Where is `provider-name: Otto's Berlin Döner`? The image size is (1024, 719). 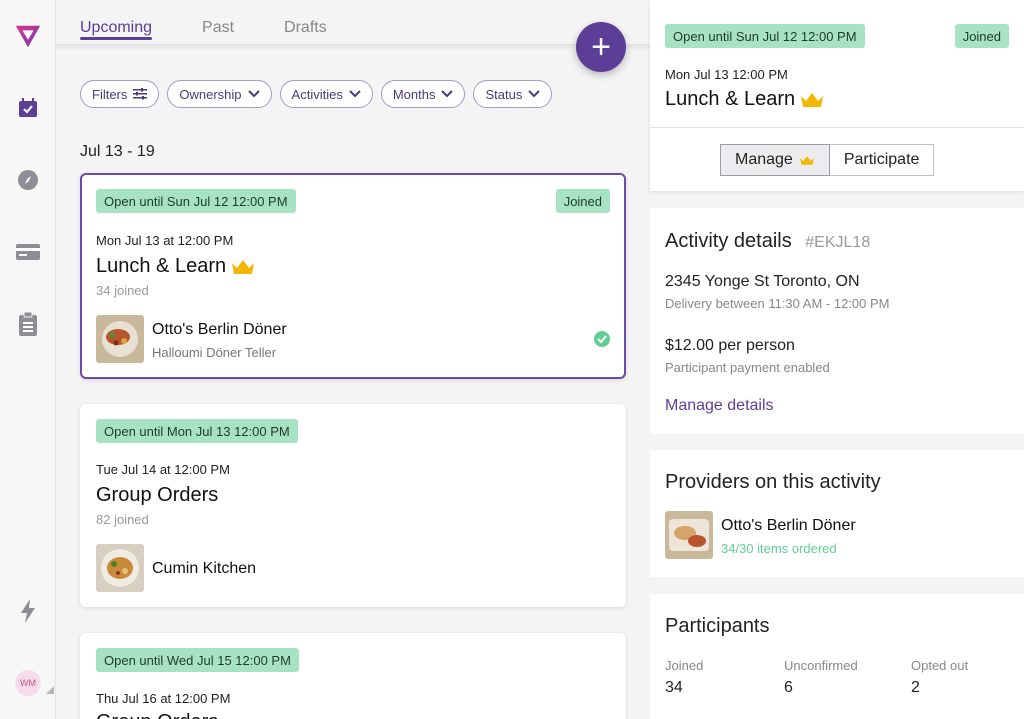
provider-name: Otto's Berlin Döner is located at coordinates (788, 525).